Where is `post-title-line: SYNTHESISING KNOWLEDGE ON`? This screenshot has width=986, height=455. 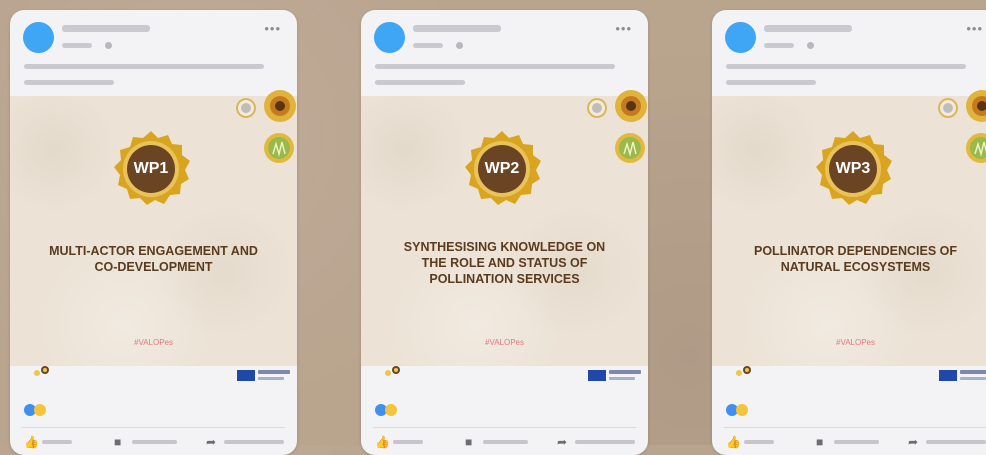 post-title-line: SYNTHESISING KNOWLEDGE ON is located at coordinates (504, 247).